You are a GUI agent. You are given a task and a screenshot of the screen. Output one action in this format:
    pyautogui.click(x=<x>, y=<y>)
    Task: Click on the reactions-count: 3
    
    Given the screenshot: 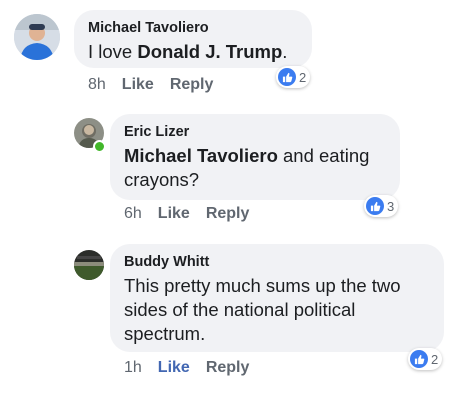 What is the action you would take?
    pyautogui.click(x=381, y=206)
    